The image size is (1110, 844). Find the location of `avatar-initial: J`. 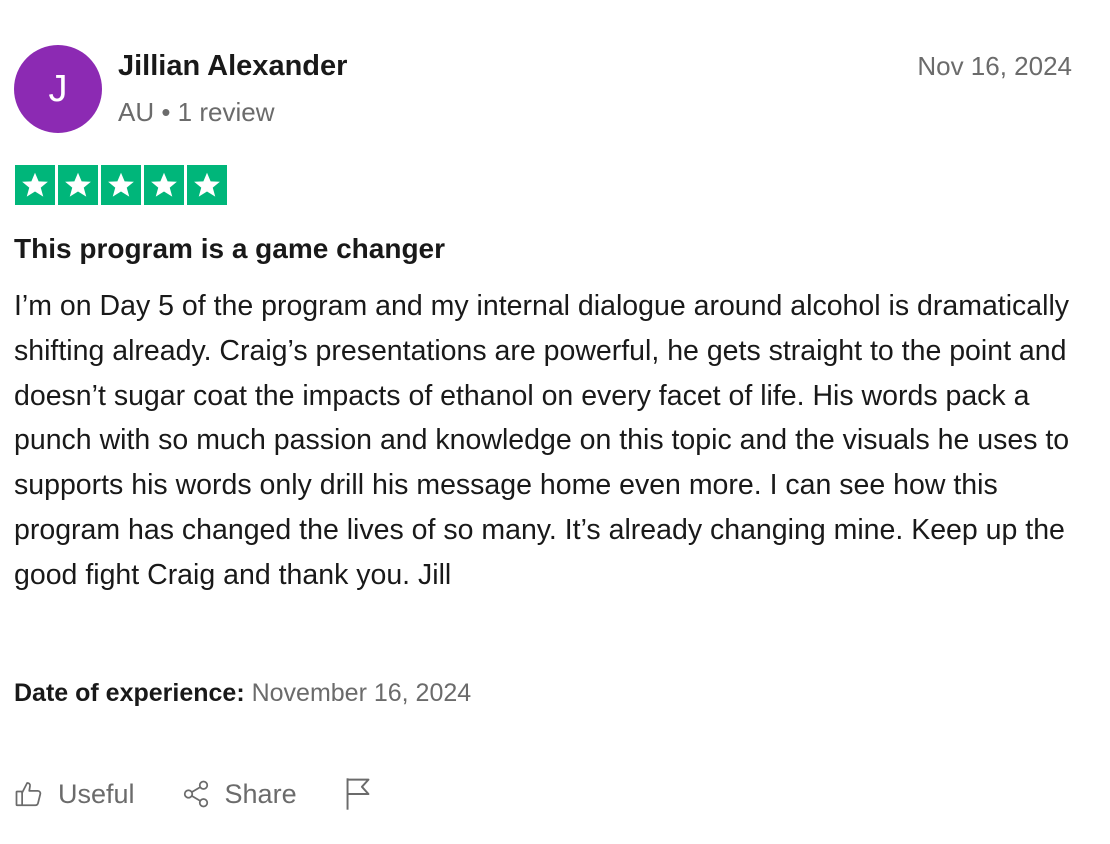

avatar-initial: J is located at coordinates (58, 88).